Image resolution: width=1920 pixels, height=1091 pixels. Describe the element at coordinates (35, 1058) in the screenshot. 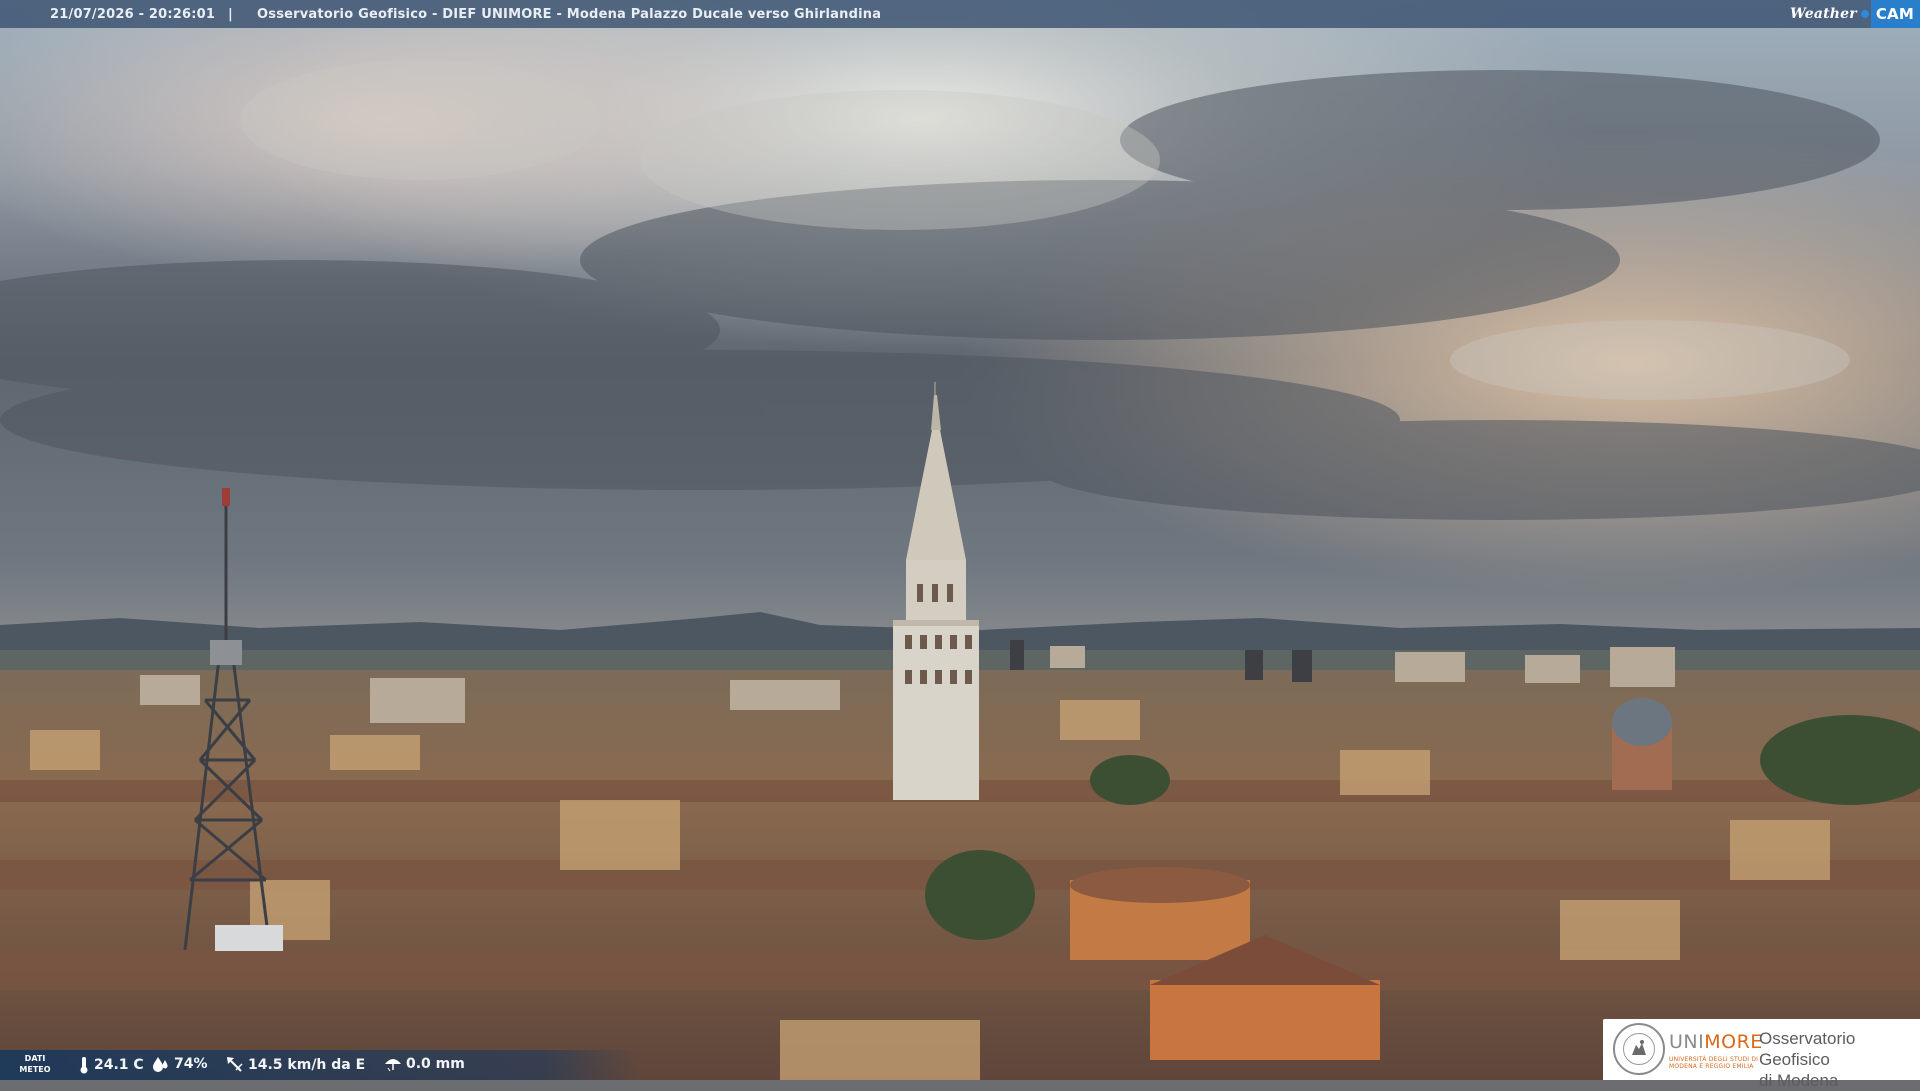

I see `weather-label-line1: DATI` at that location.